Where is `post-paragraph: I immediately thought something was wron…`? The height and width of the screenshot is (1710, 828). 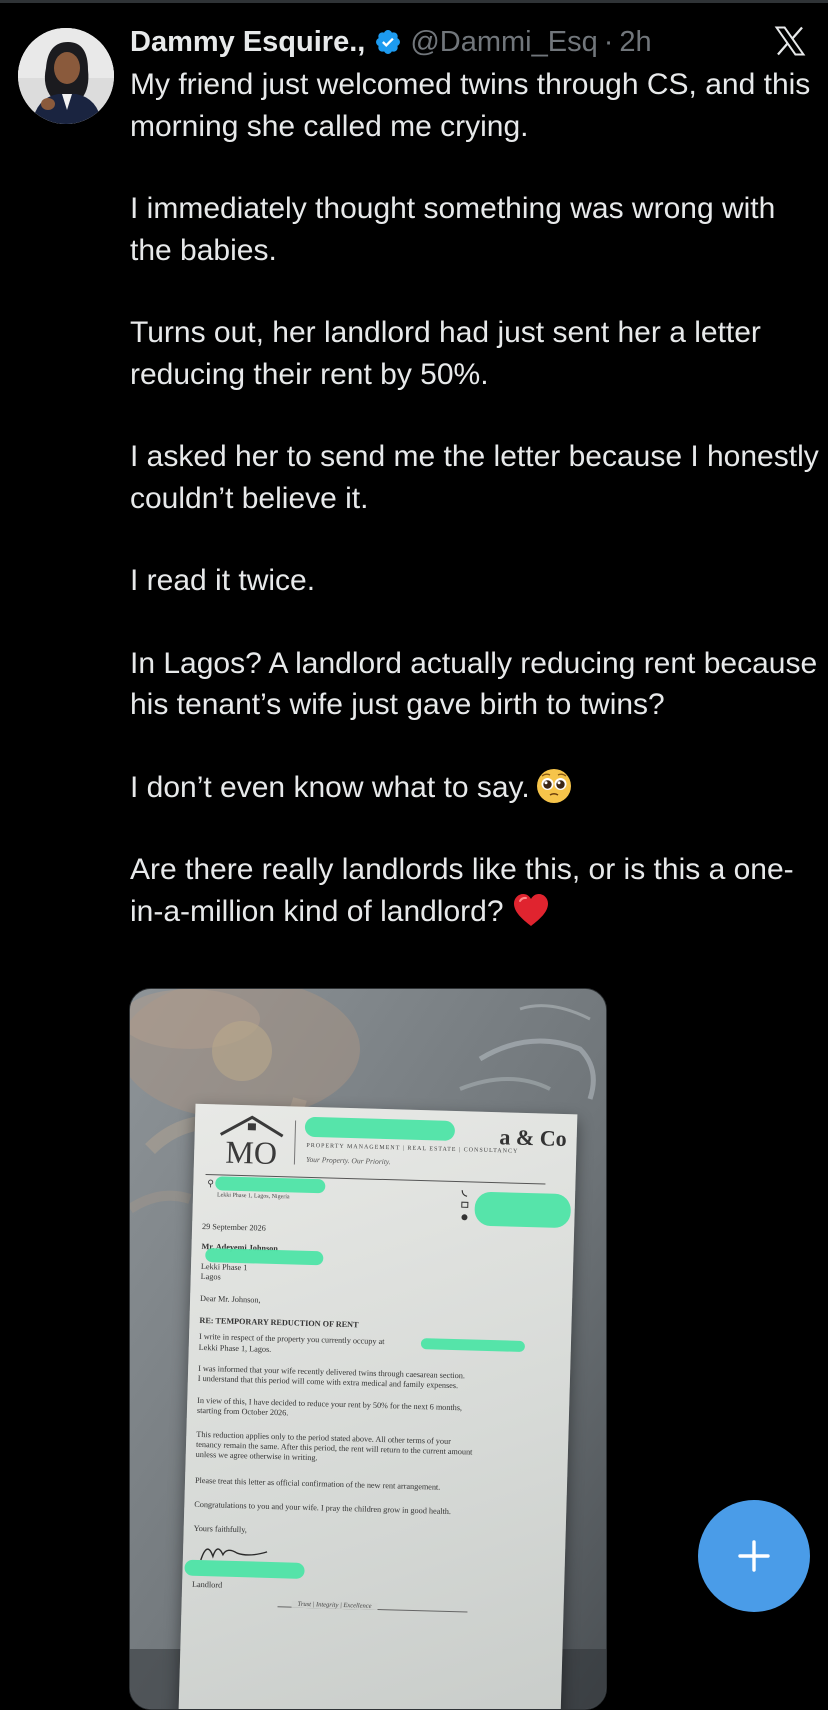 post-paragraph: I immediately thought something was wron… is located at coordinates (453, 229).